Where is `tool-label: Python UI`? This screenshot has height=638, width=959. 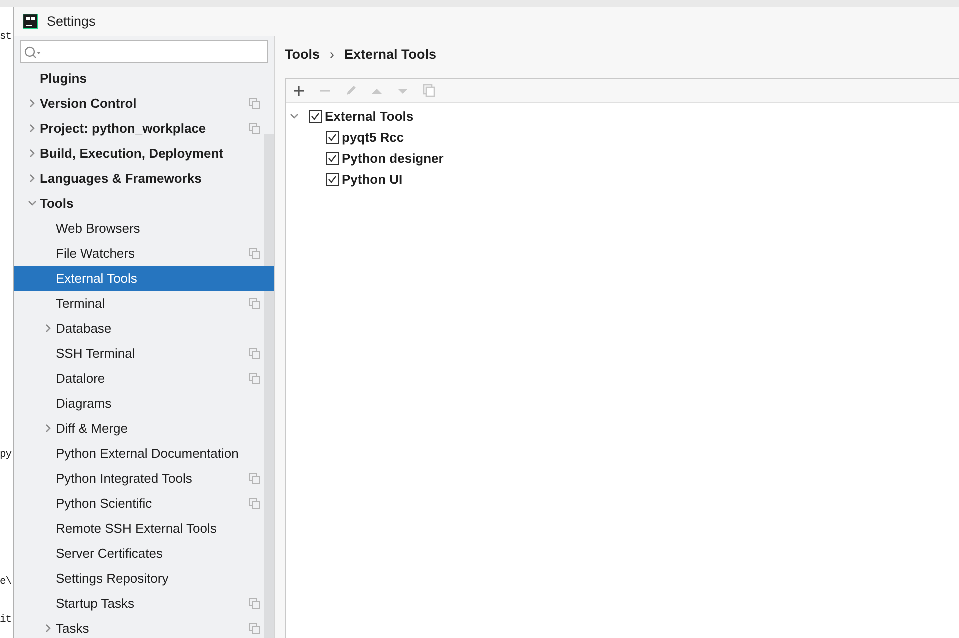
tool-label: Python UI is located at coordinates (372, 179).